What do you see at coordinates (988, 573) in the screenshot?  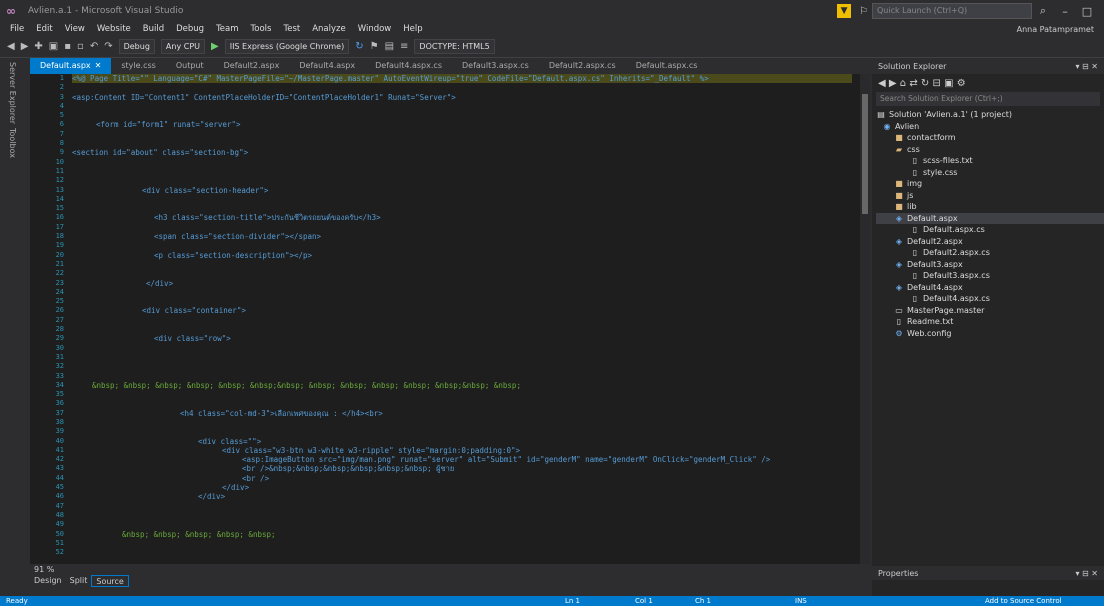 I see `properties-header: Properties ▾ ⊟ ✕` at bounding box center [988, 573].